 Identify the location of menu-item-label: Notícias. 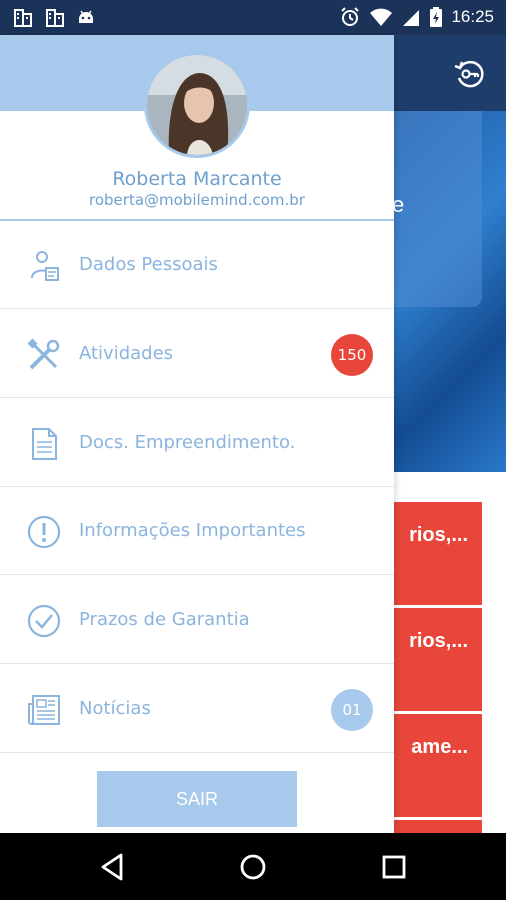
(115, 708).